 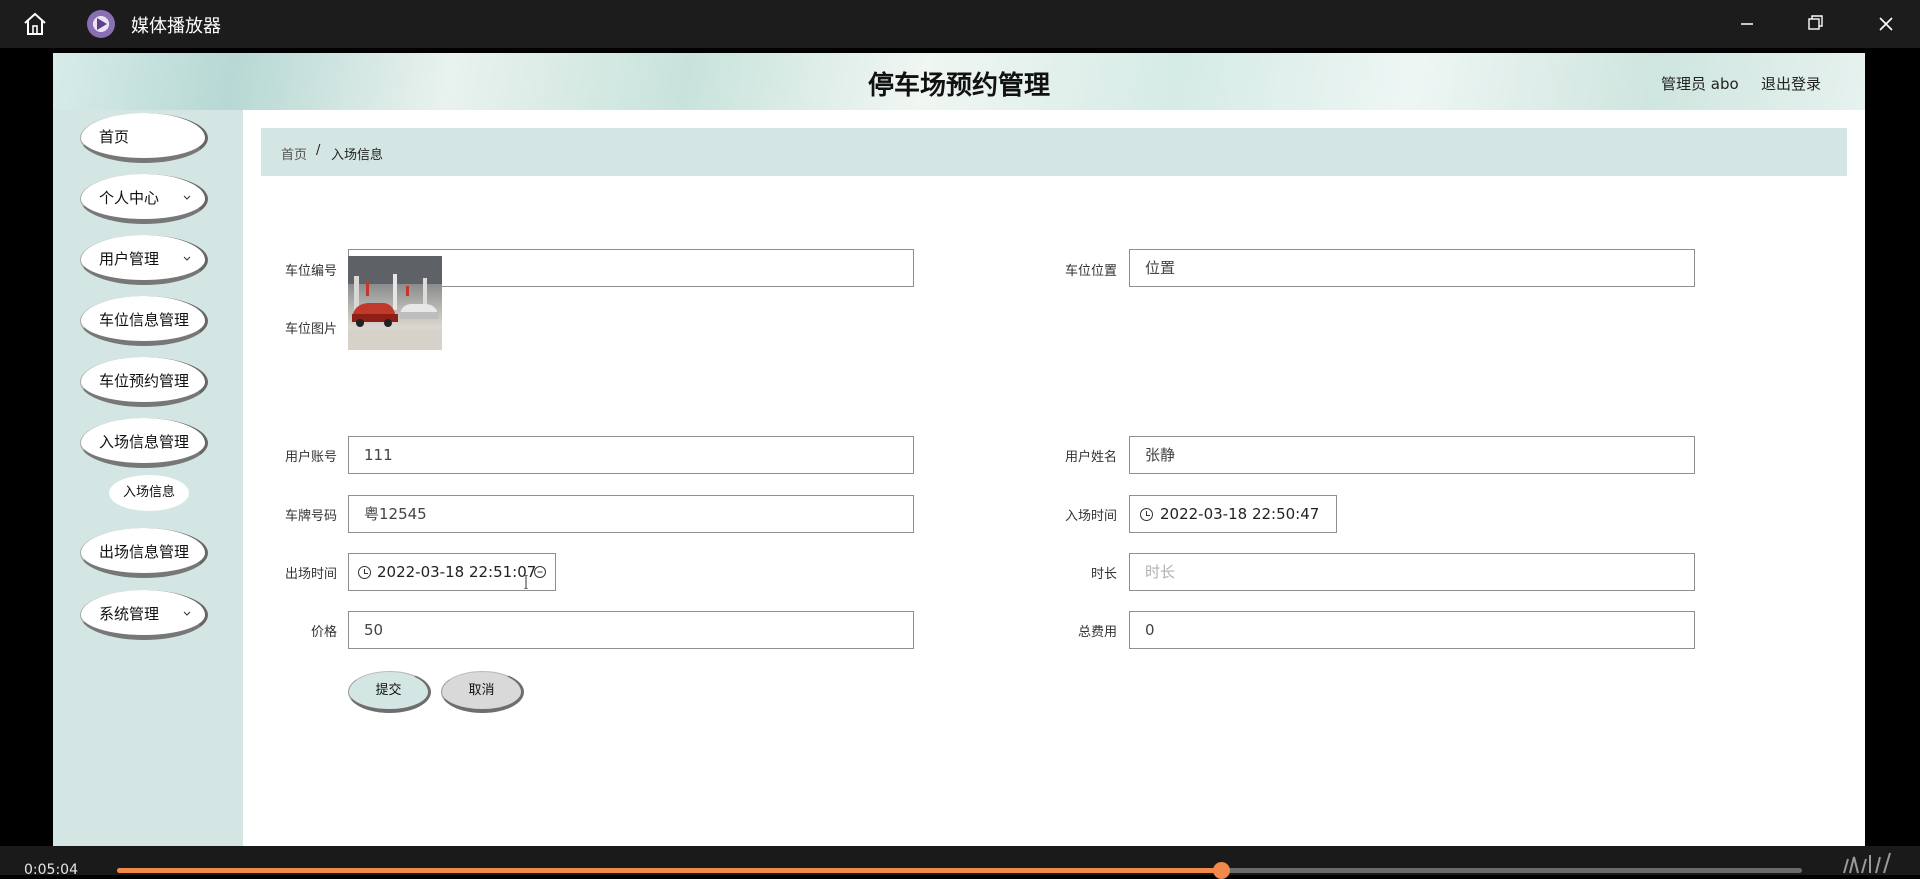 I want to click on sidebar-item-label: 用户管理, so click(x=129, y=259).